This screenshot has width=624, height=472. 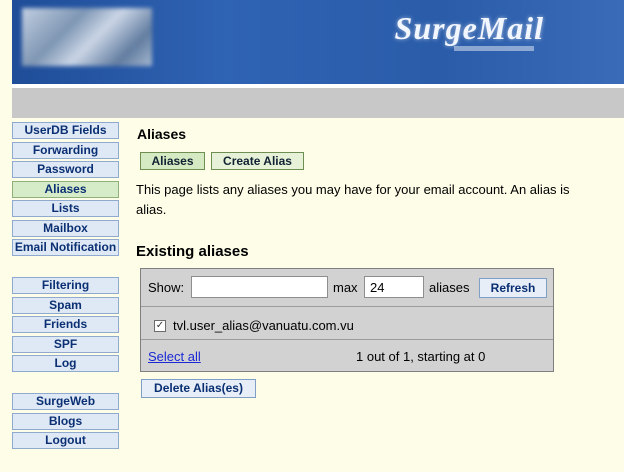 What do you see at coordinates (174, 356) in the screenshot?
I see `select-all-link: Select all` at bounding box center [174, 356].